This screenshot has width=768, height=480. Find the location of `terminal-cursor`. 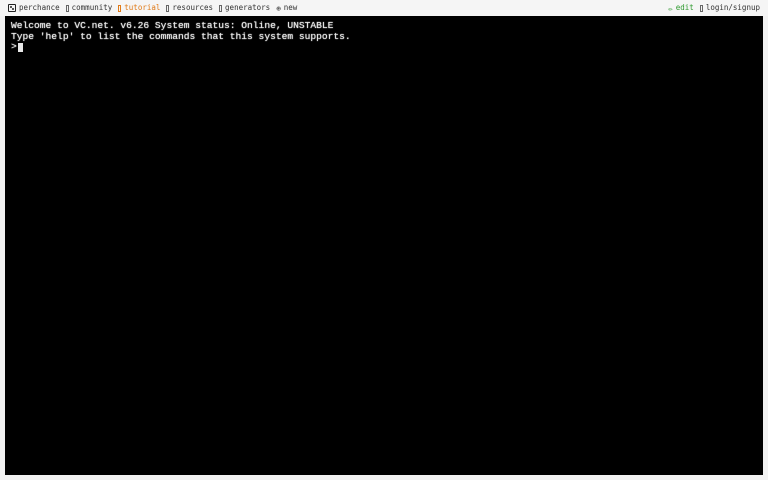

terminal-cursor is located at coordinates (20, 47).